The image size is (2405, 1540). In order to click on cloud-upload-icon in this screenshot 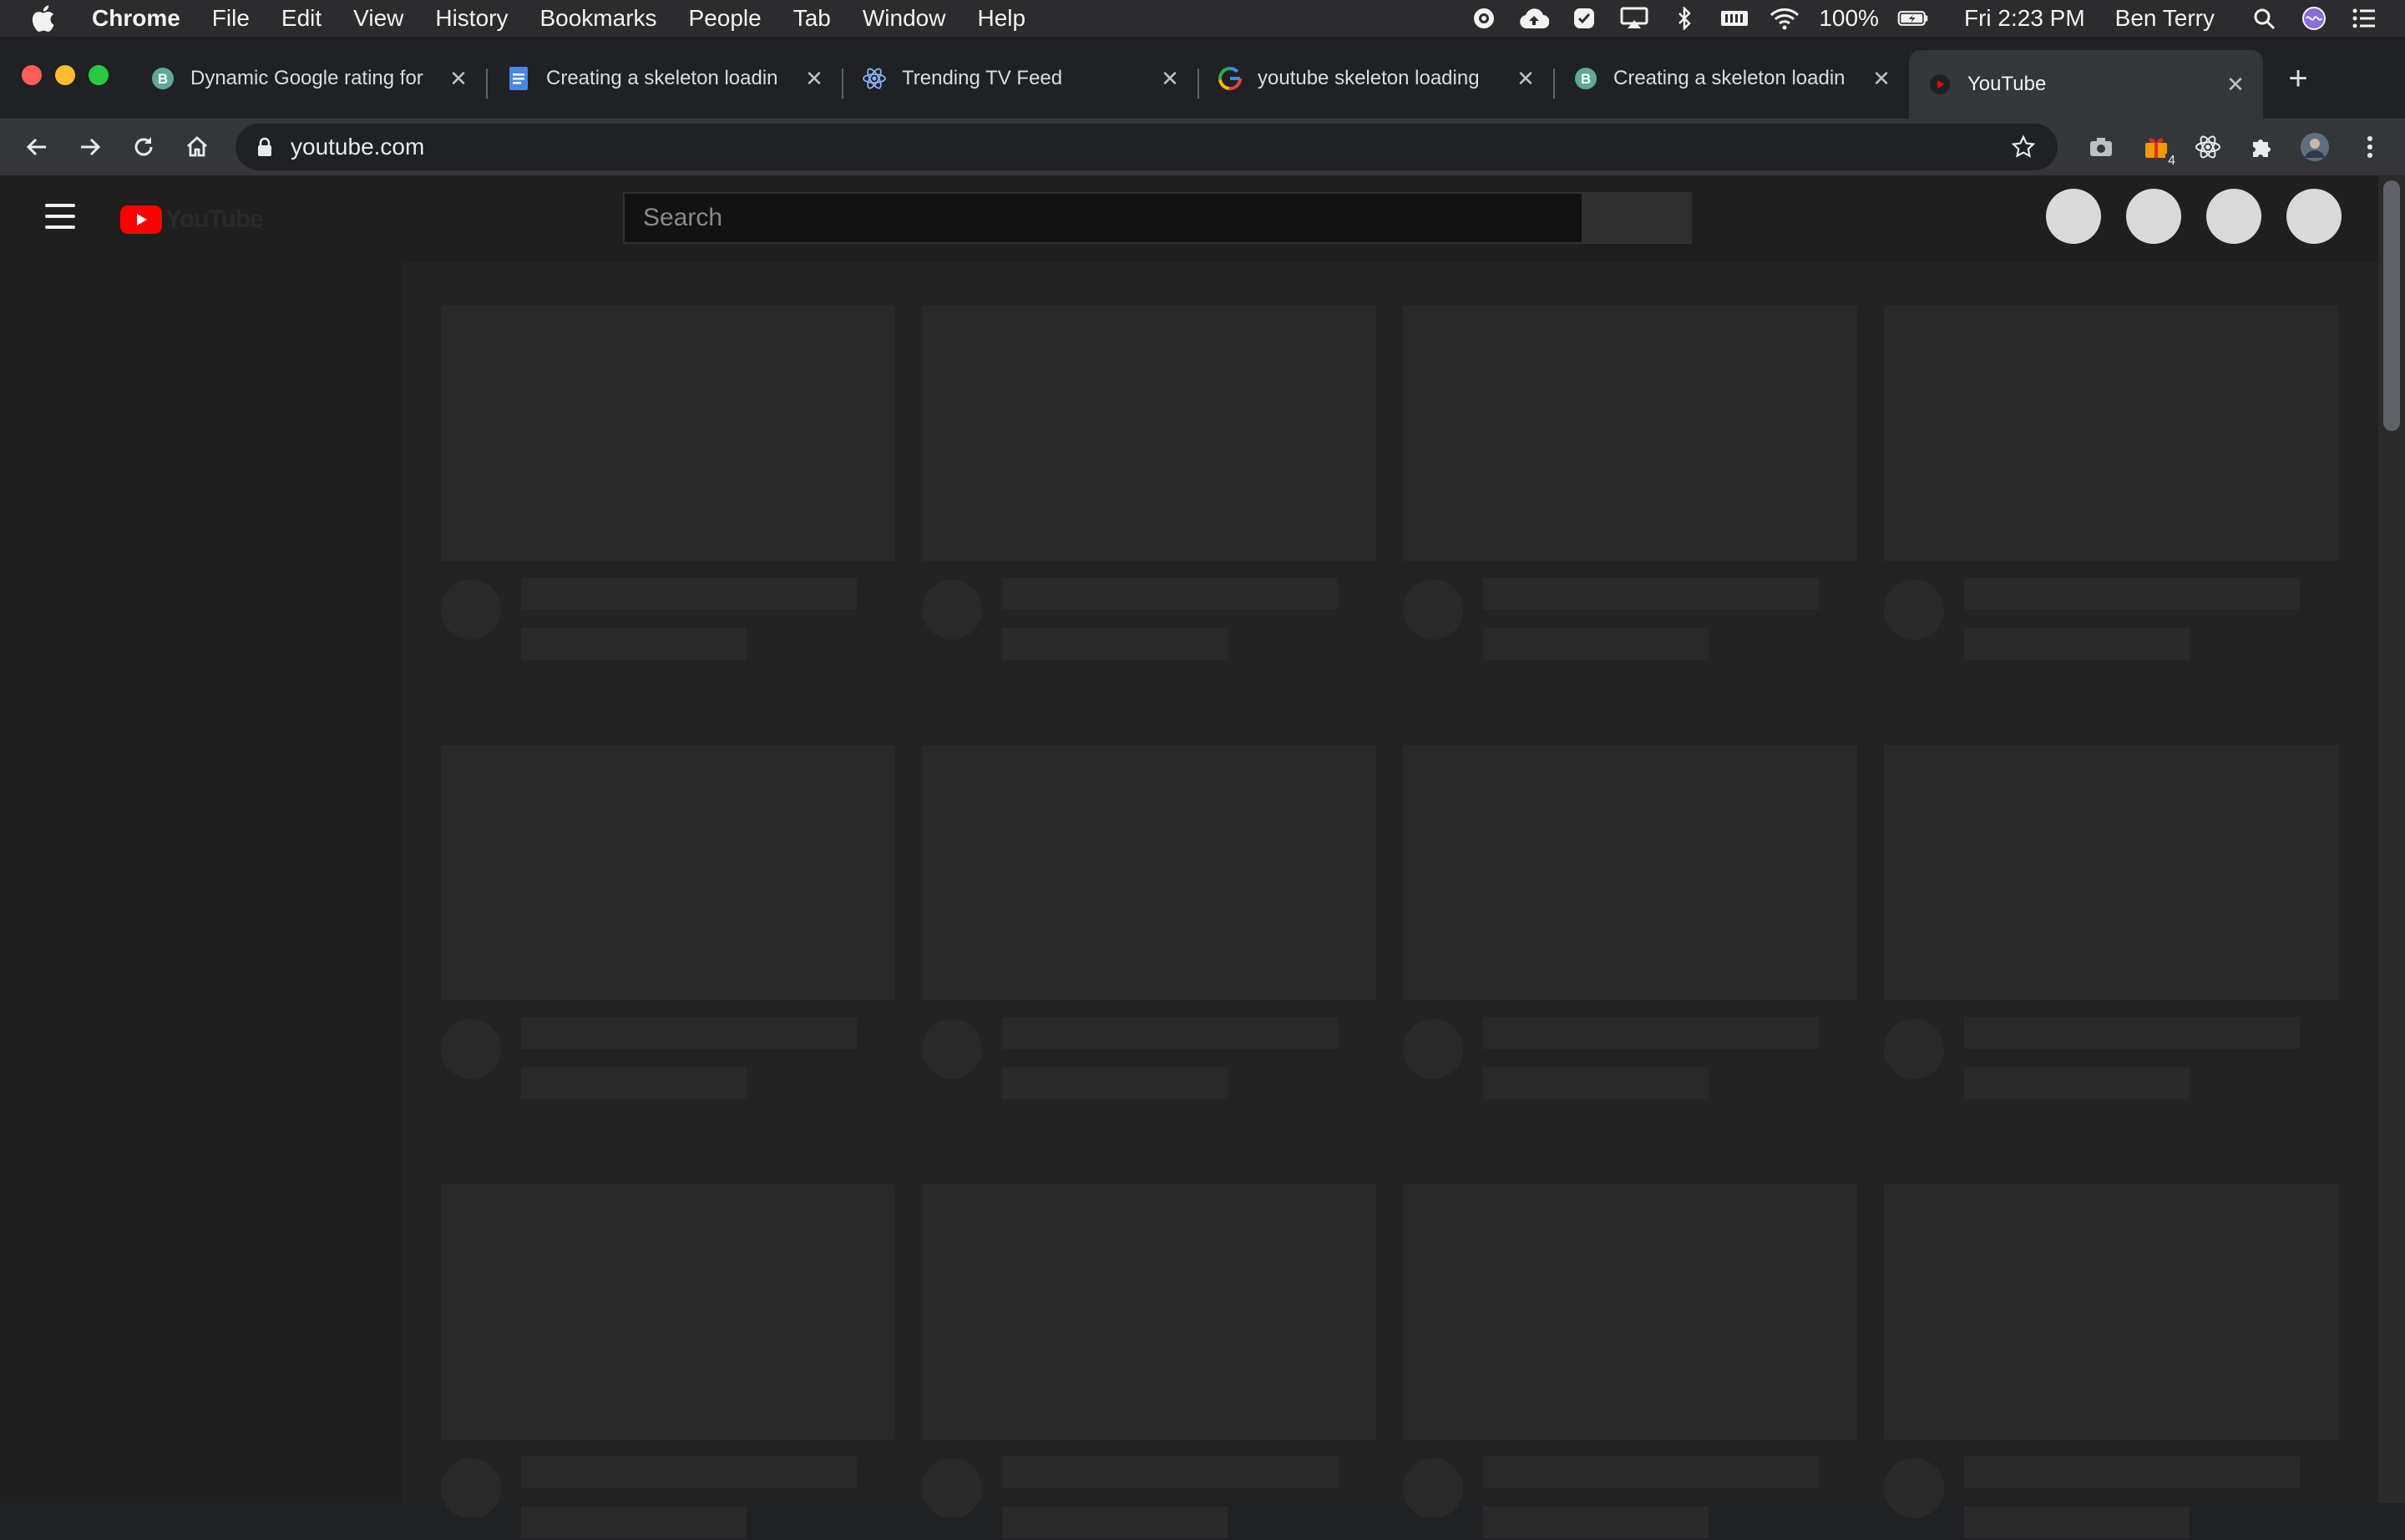, I will do `click(1534, 19)`.